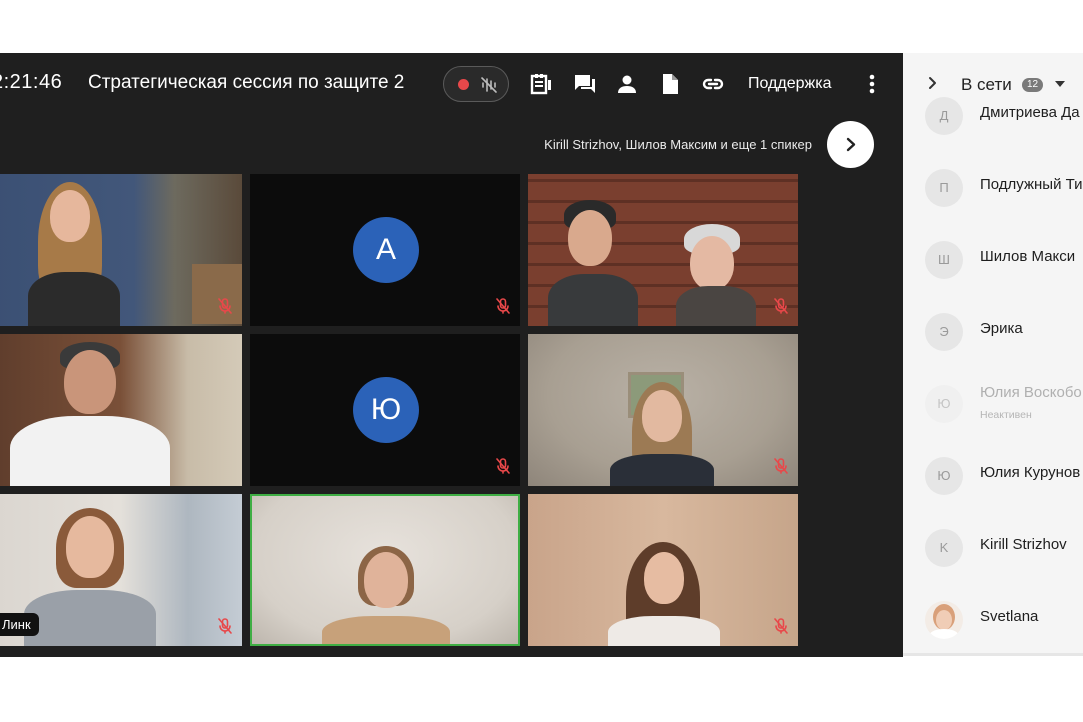 Image resolution: width=1083 pixels, height=722 pixels. Describe the element at coordinates (944, 548) in the screenshot. I see `participant-avatar: K` at that location.